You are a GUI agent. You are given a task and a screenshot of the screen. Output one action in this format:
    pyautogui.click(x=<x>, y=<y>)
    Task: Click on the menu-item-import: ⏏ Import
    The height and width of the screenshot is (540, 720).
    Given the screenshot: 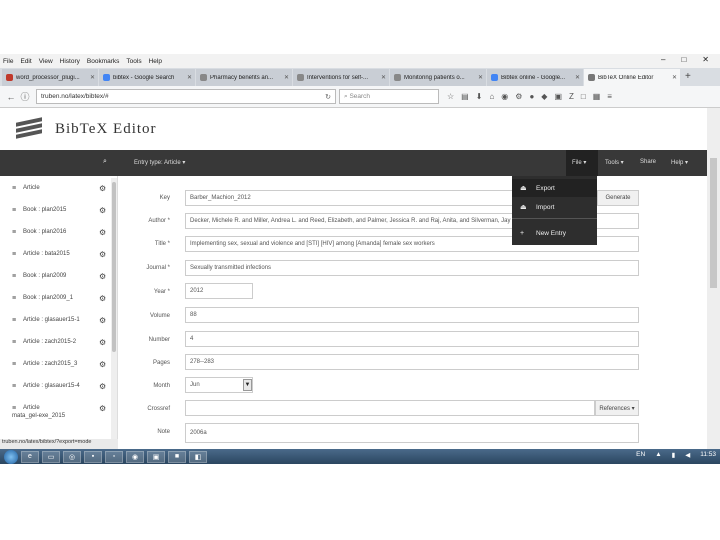 What is the action you would take?
    pyautogui.click(x=554, y=207)
    